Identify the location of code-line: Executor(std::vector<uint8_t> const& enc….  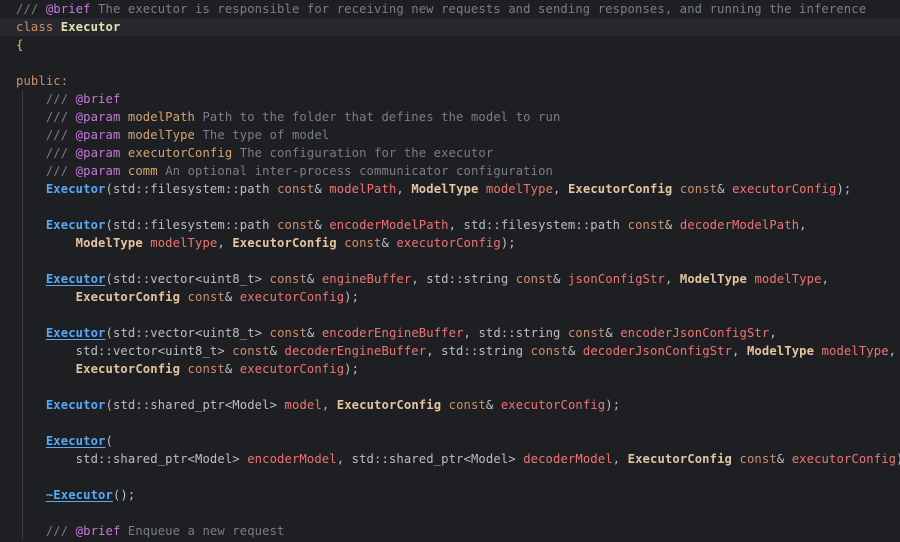
(450, 333).